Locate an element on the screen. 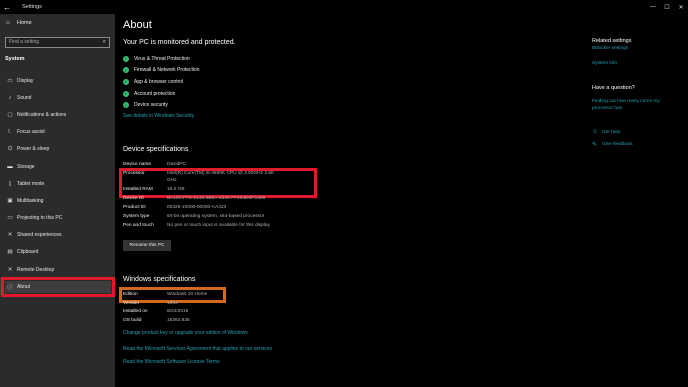  table-row: Edition Windows 10 Home is located at coordinates (273, 296).